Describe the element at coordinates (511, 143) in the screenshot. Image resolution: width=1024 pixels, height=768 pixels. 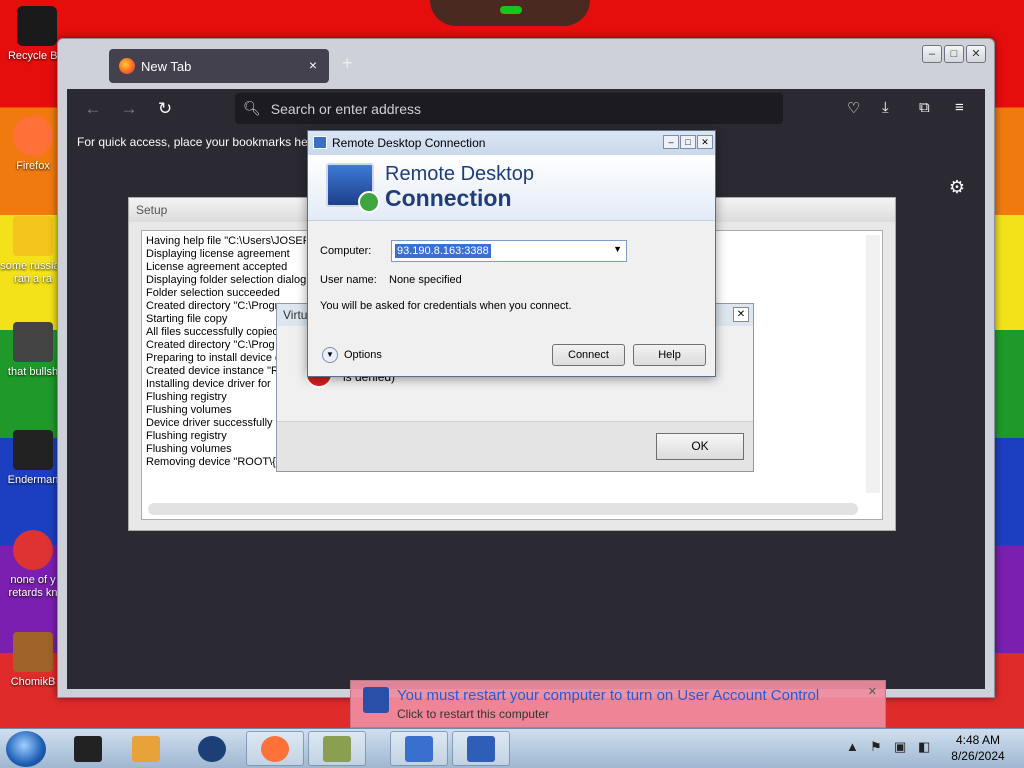
I see `rdc-titlebar: Remote Desktop Connection – □ ✕` at that location.